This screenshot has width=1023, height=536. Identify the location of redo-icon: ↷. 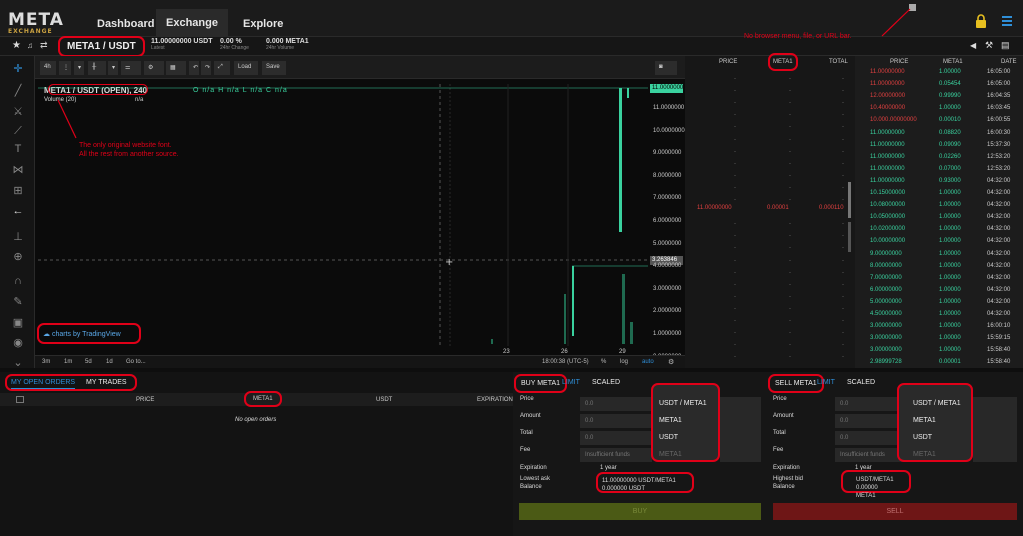
(206, 68).